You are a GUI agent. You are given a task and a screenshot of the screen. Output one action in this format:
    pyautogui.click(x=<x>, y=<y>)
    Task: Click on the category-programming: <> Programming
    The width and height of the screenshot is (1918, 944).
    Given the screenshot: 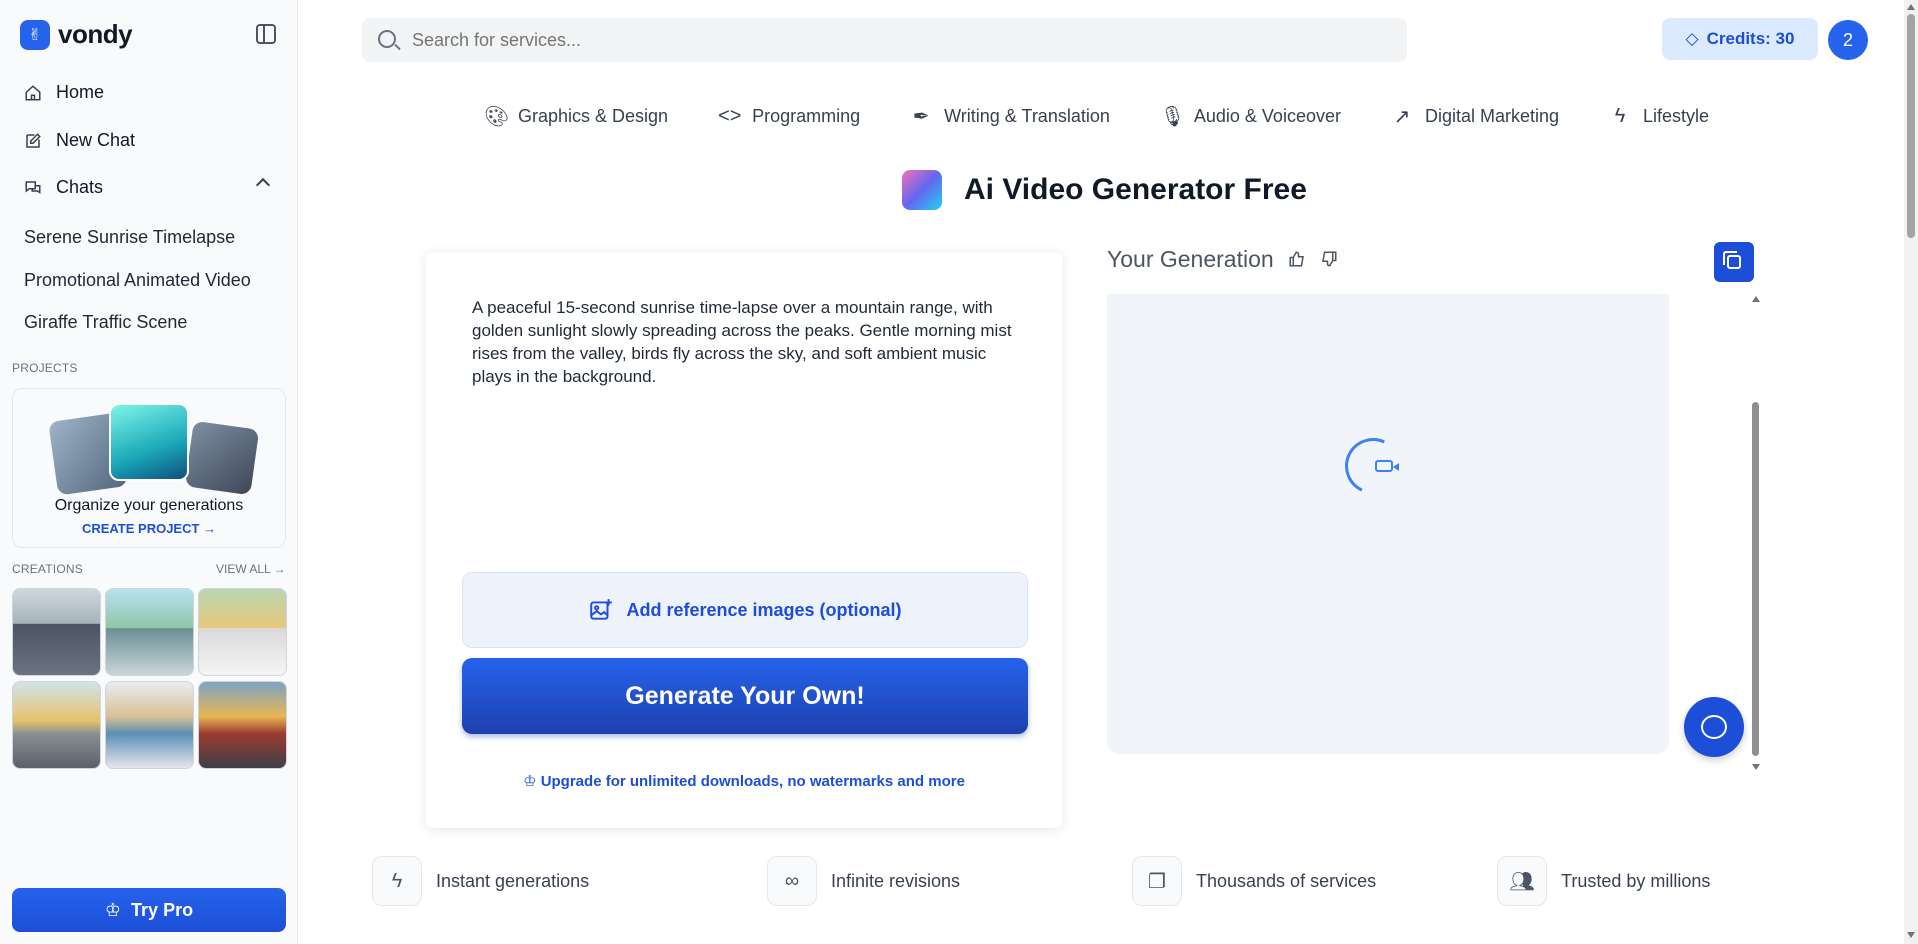 What is the action you would take?
    pyautogui.click(x=789, y=116)
    